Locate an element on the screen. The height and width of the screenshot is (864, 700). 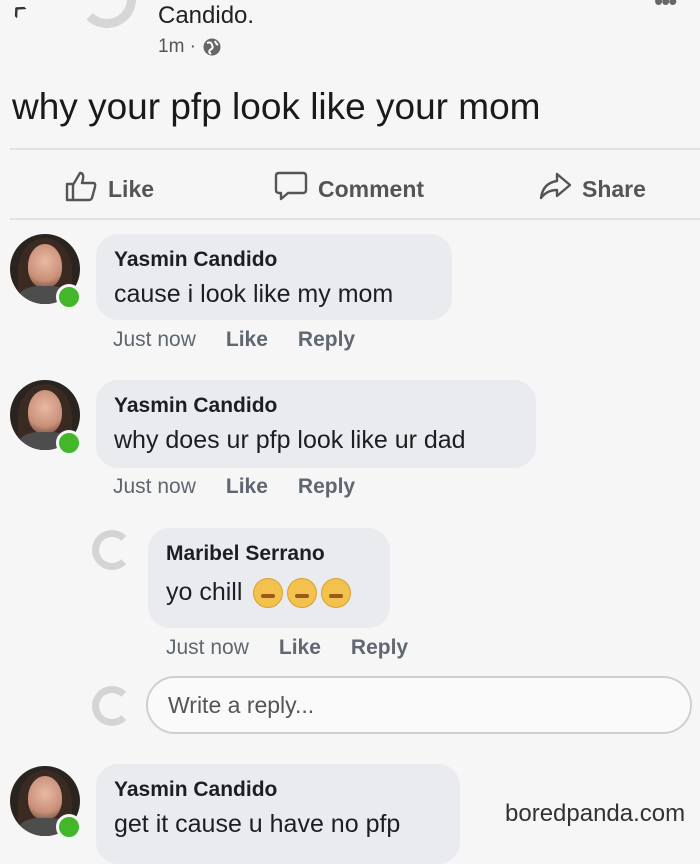
comment-button: Comment is located at coordinates (349, 189).